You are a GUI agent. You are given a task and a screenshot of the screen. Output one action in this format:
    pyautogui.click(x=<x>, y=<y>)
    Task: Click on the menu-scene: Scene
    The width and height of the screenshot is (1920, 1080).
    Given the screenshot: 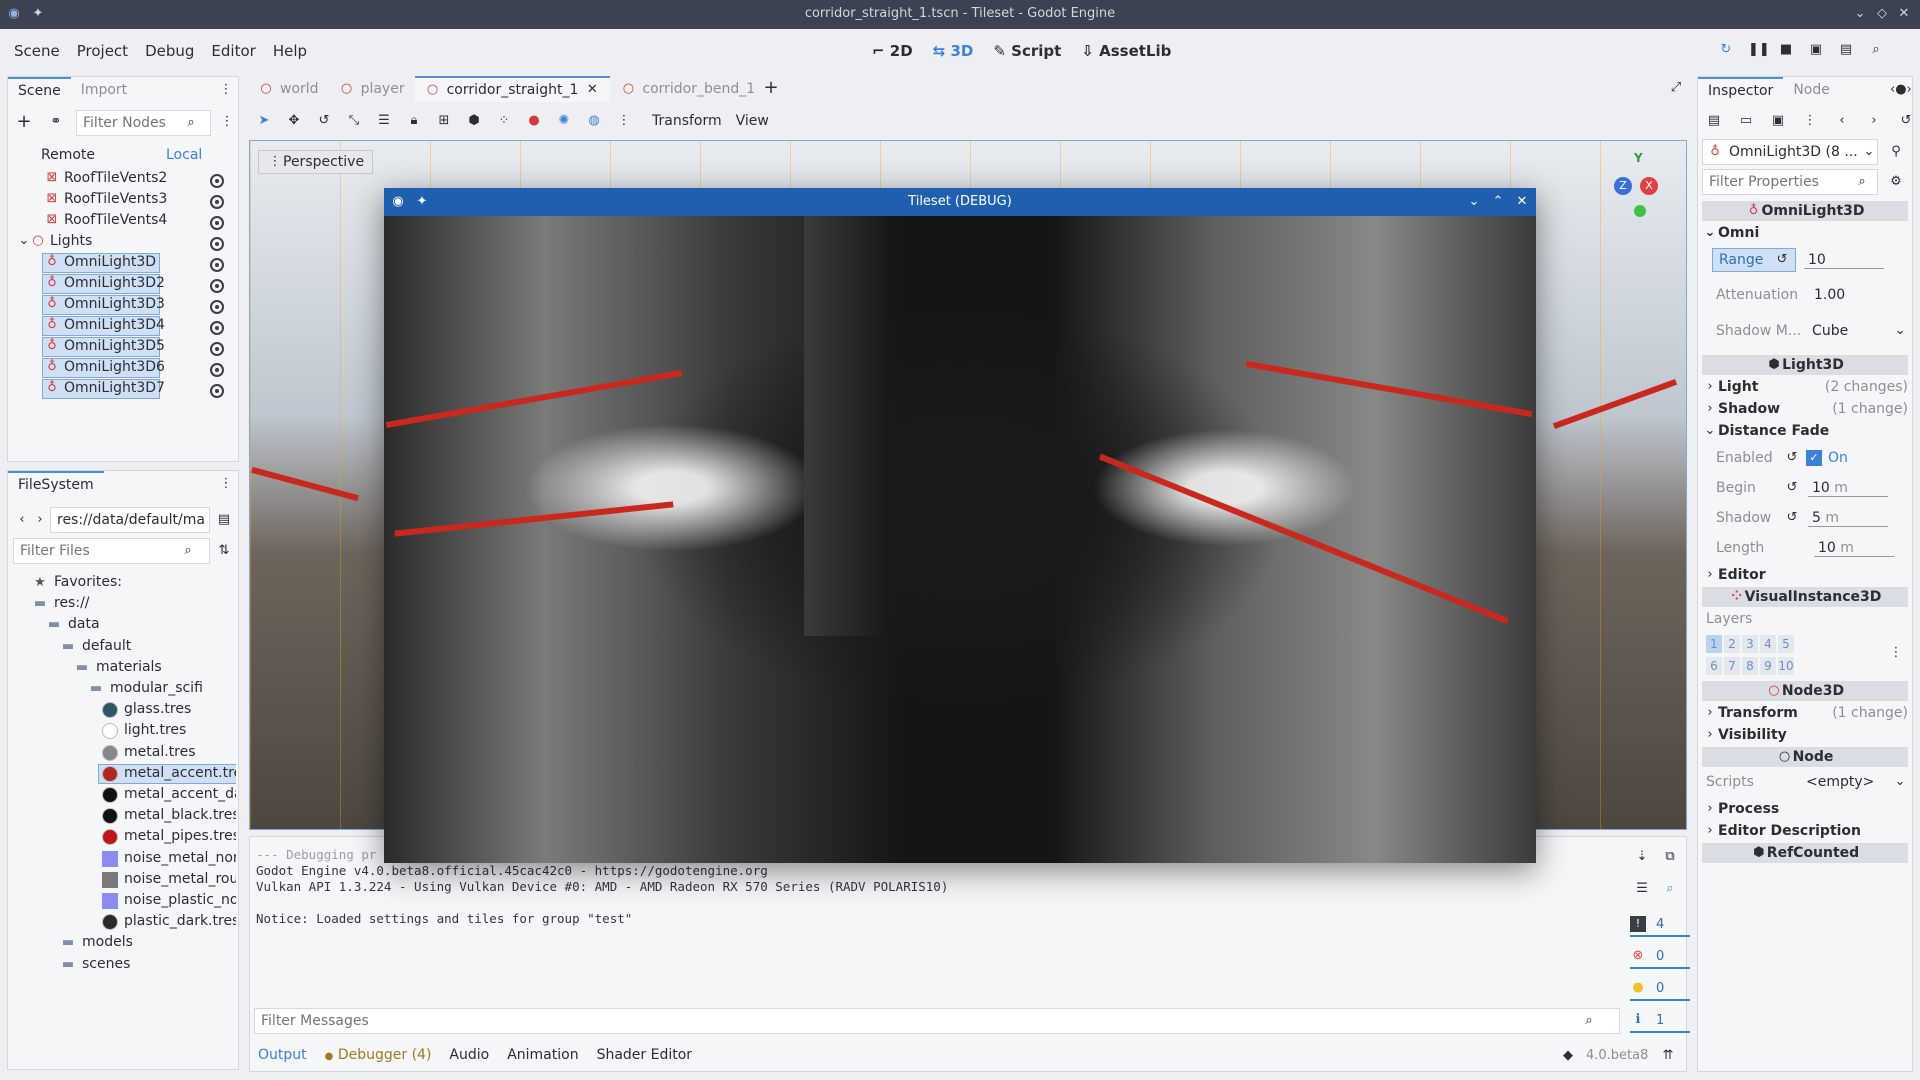 What is the action you would take?
    pyautogui.click(x=37, y=51)
    